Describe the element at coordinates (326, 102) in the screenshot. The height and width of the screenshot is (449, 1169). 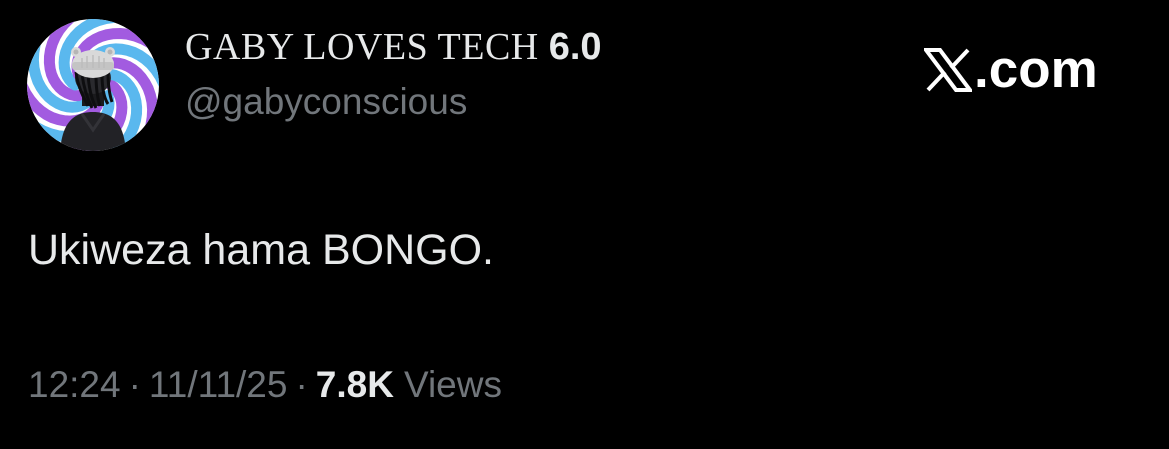
I see `user-handle: @gabyconscious` at that location.